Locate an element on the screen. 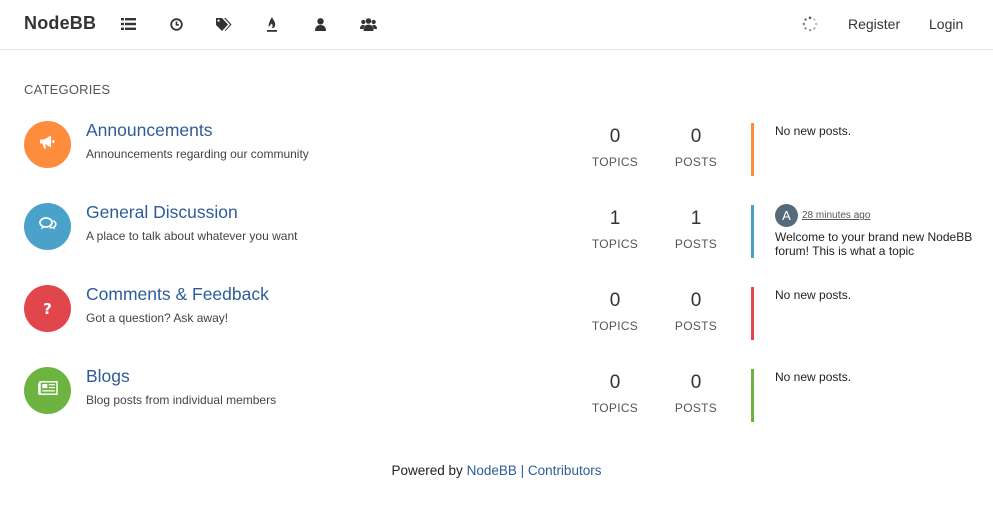  category-icon: ? is located at coordinates (47, 308).